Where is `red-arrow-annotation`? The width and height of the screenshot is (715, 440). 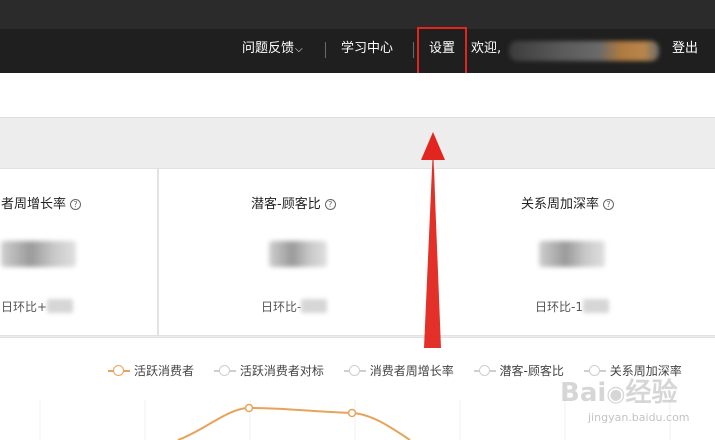
red-arrow-annotation is located at coordinates (433, 240).